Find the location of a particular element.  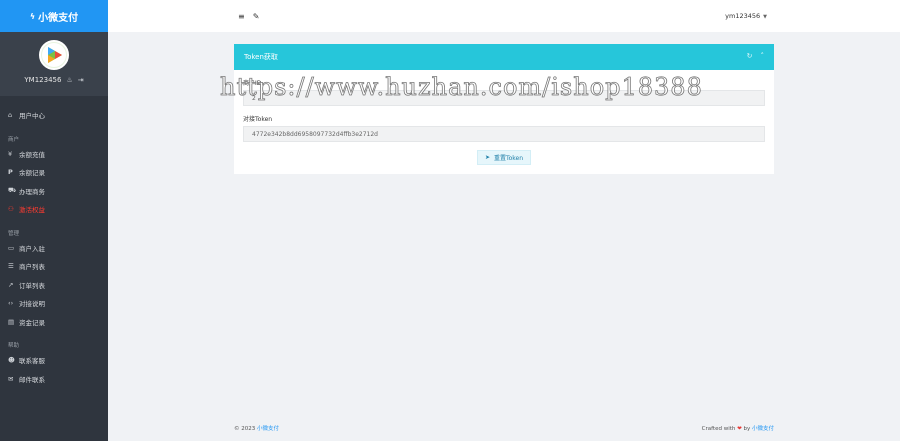

sidebar-item-merchant-join: ▭ 商户入驻 is located at coordinates (54, 248).